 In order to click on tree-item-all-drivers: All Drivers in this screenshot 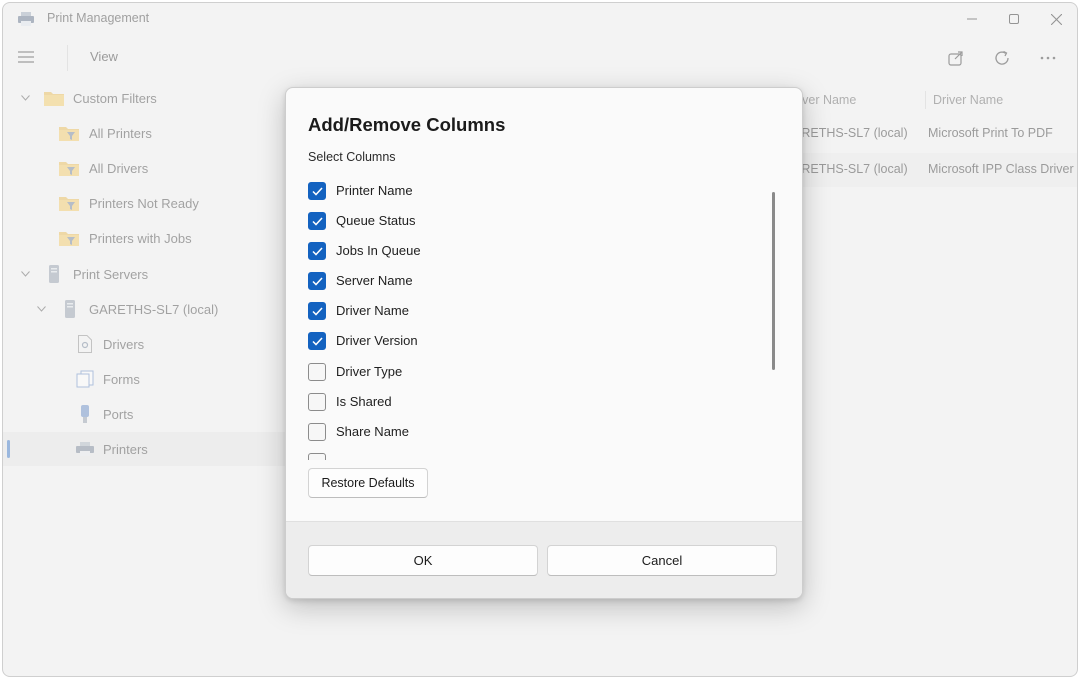, I will do `click(145, 168)`.